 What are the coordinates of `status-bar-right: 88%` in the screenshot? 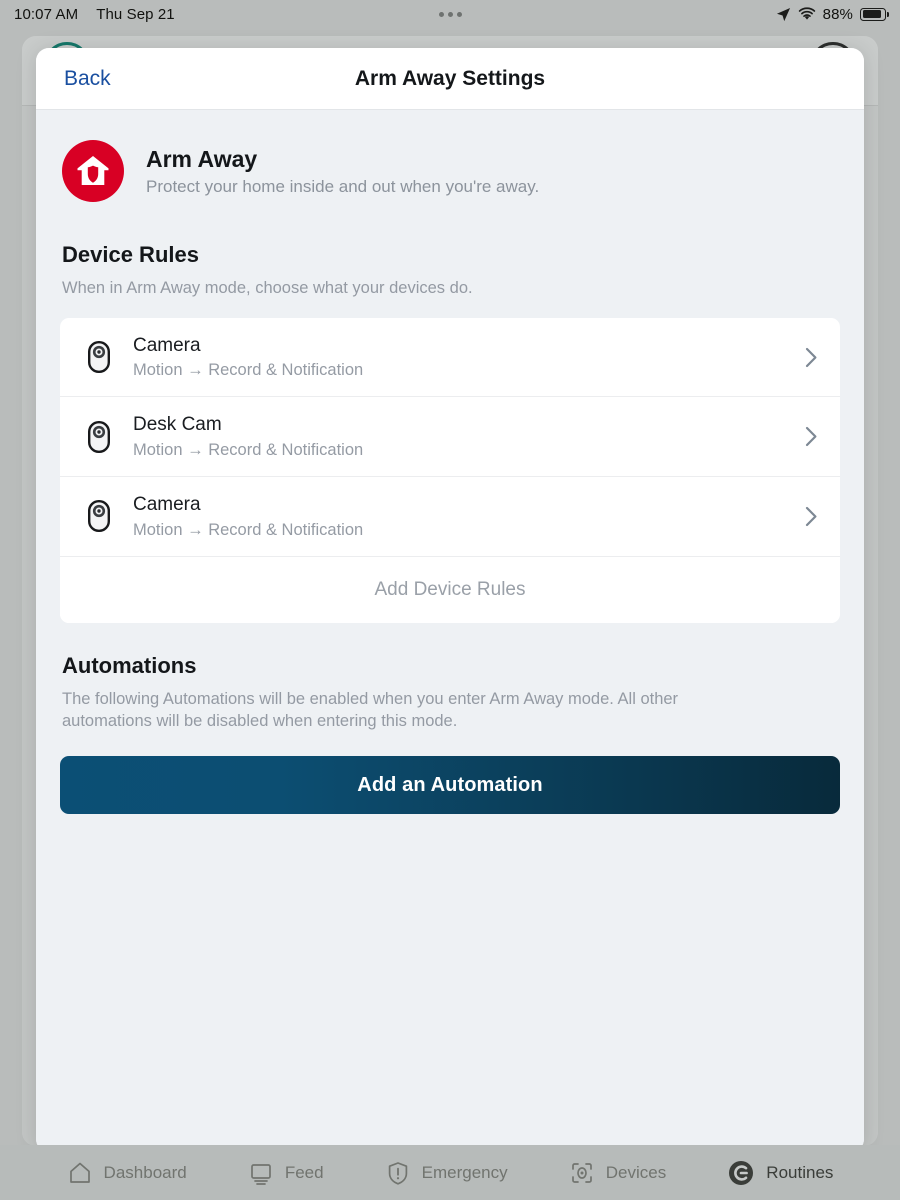 It's located at (832, 14).